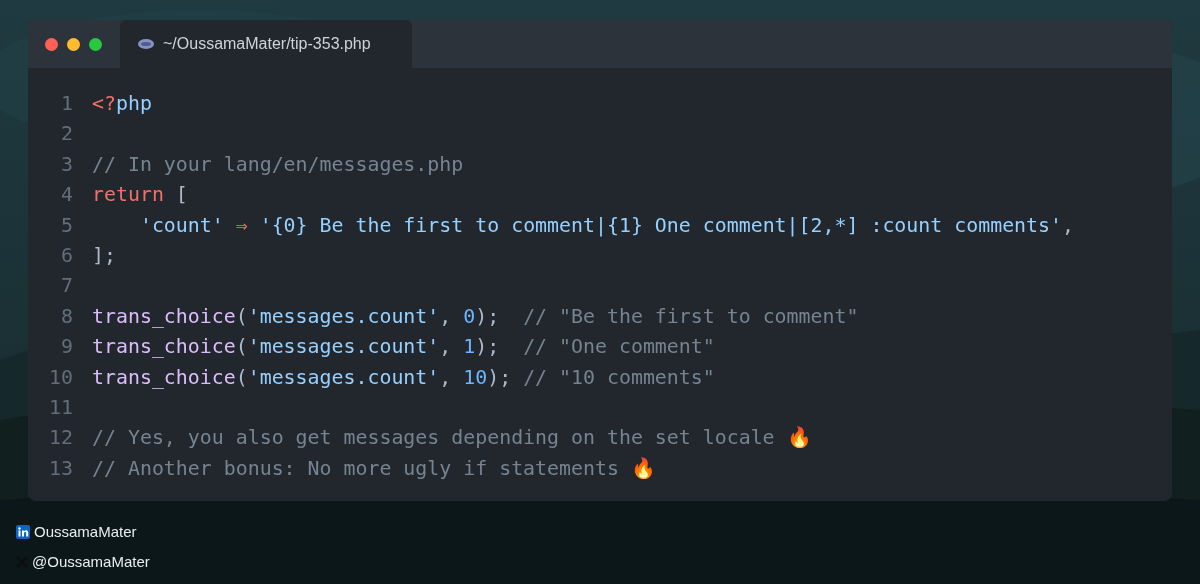 The height and width of the screenshot is (584, 1200). I want to click on line-number: 8, so click(66, 316).